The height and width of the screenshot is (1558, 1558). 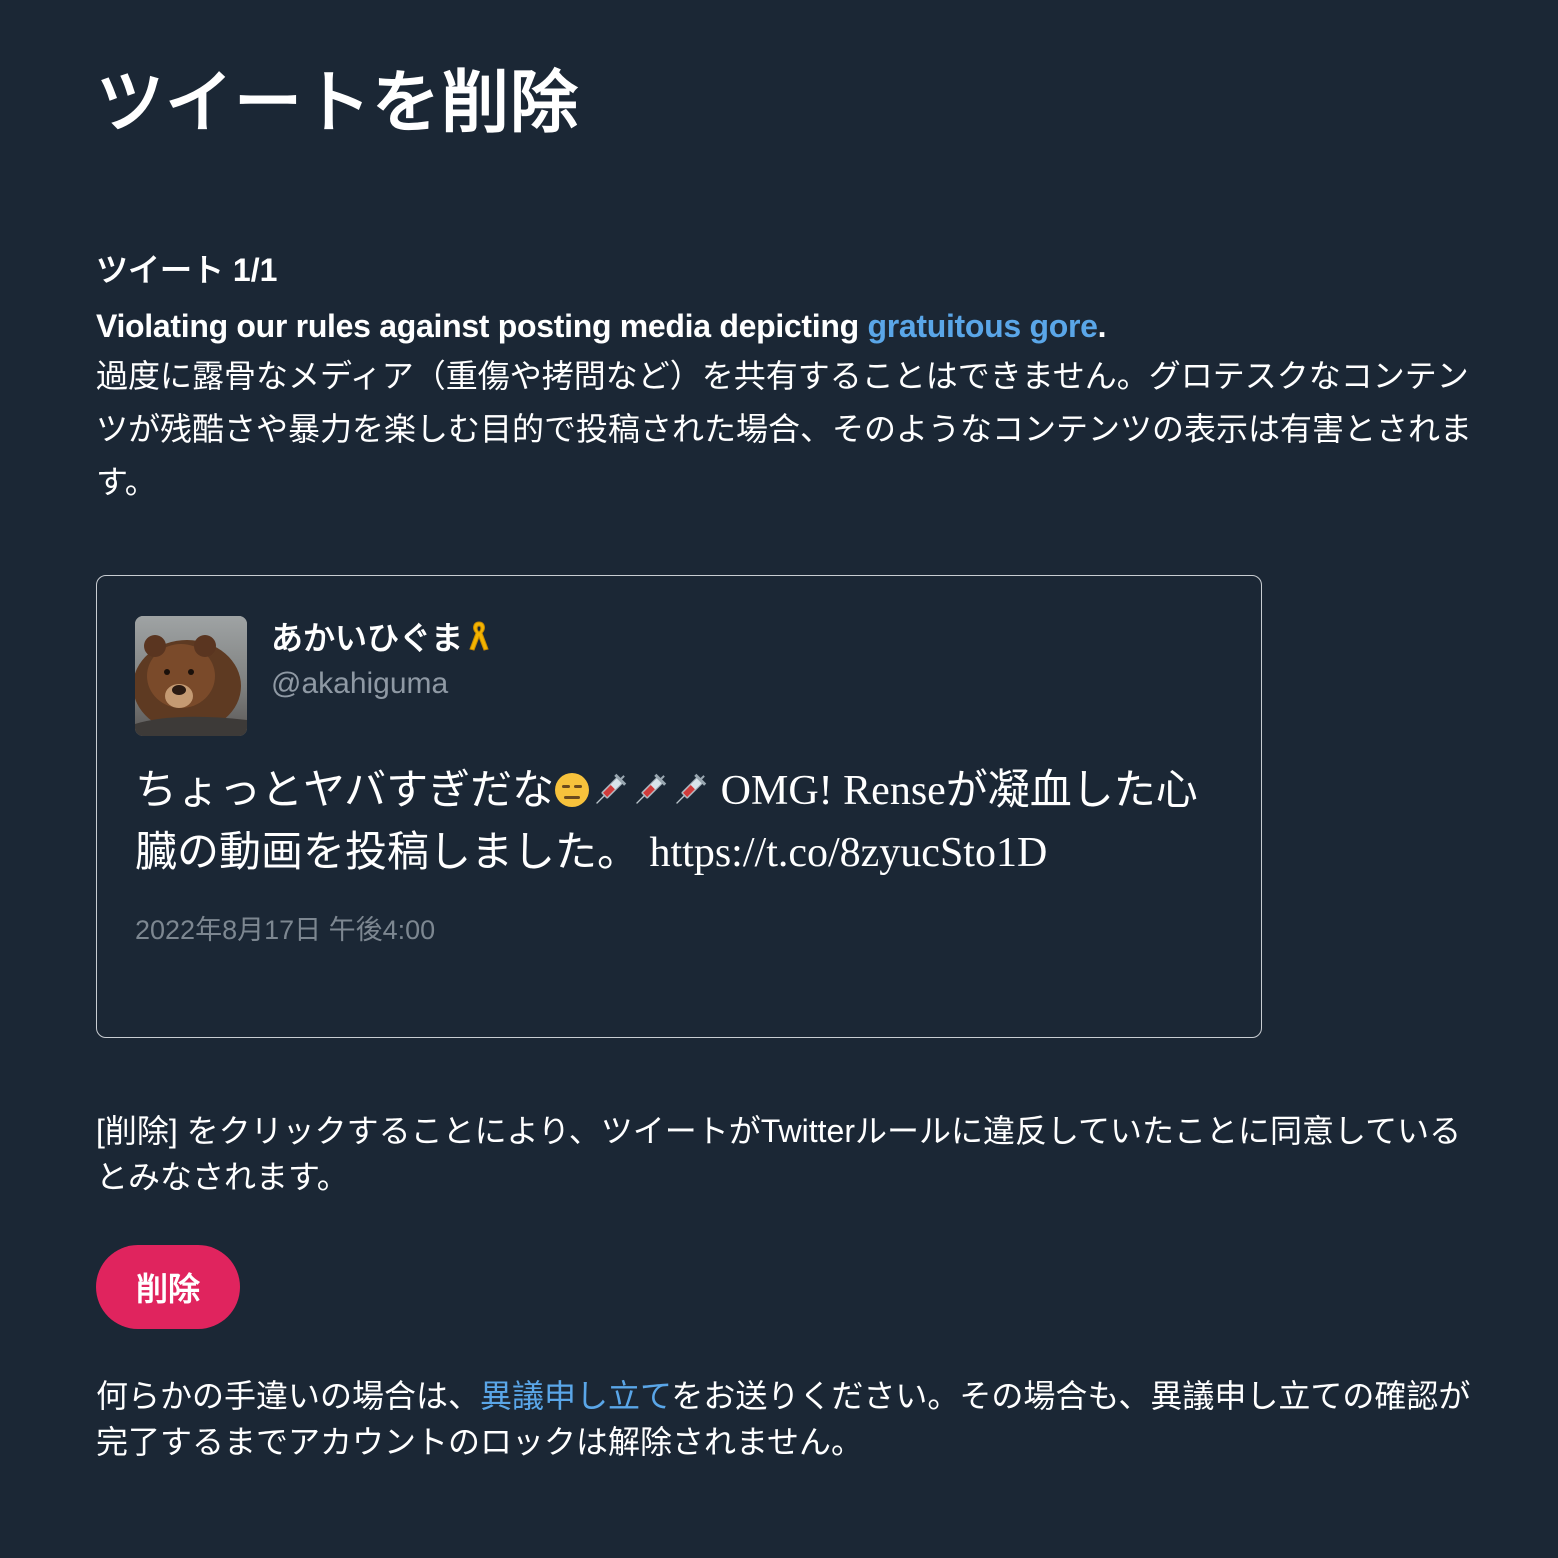 I want to click on expressionless-face-icon, so click(x=572, y=785).